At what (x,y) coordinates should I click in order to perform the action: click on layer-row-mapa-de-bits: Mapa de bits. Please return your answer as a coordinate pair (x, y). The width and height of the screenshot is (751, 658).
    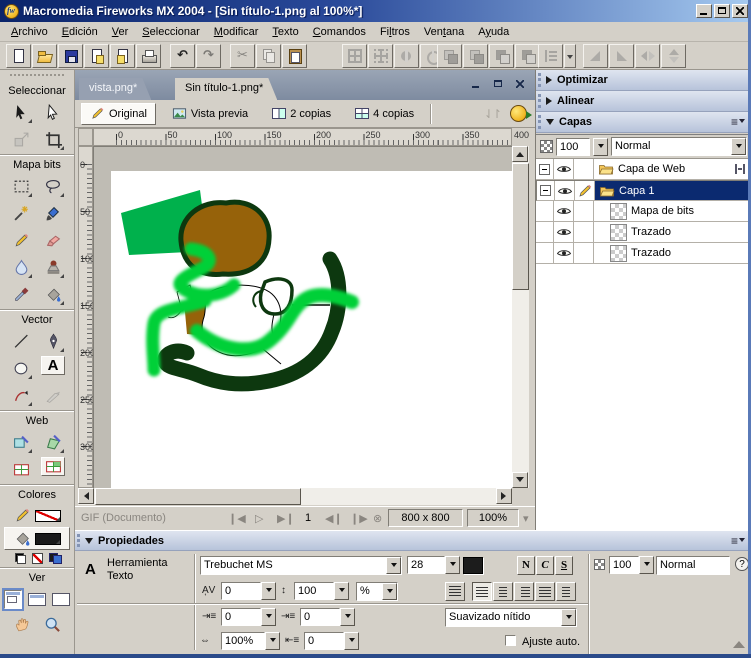
    Looking at the image, I should click on (643, 211).